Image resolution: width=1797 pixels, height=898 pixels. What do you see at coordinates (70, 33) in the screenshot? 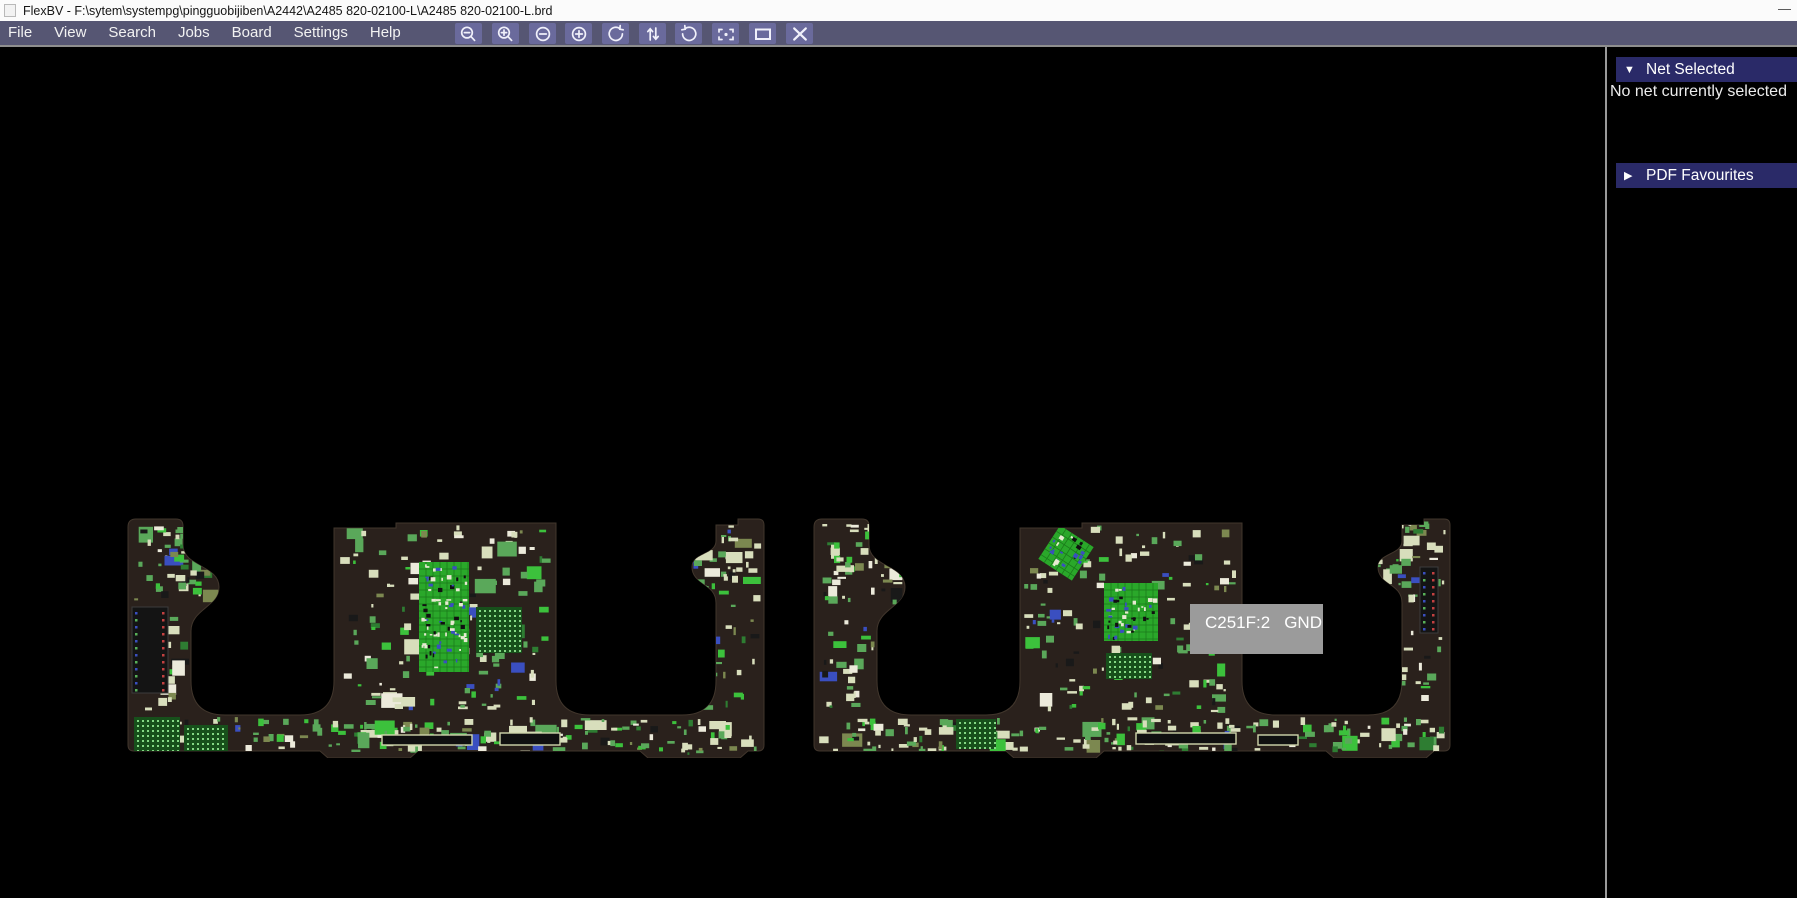
I see `menu-item-view: View` at bounding box center [70, 33].